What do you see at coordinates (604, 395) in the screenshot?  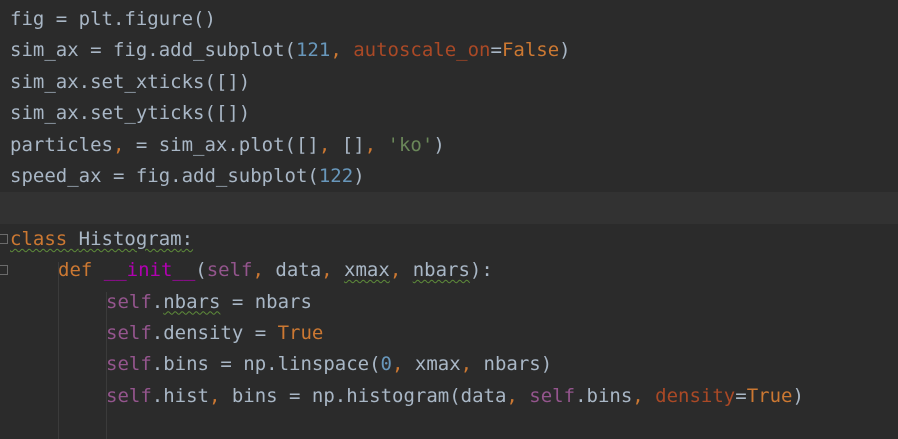 I see `code-token: .bins` at bounding box center [604, 395].